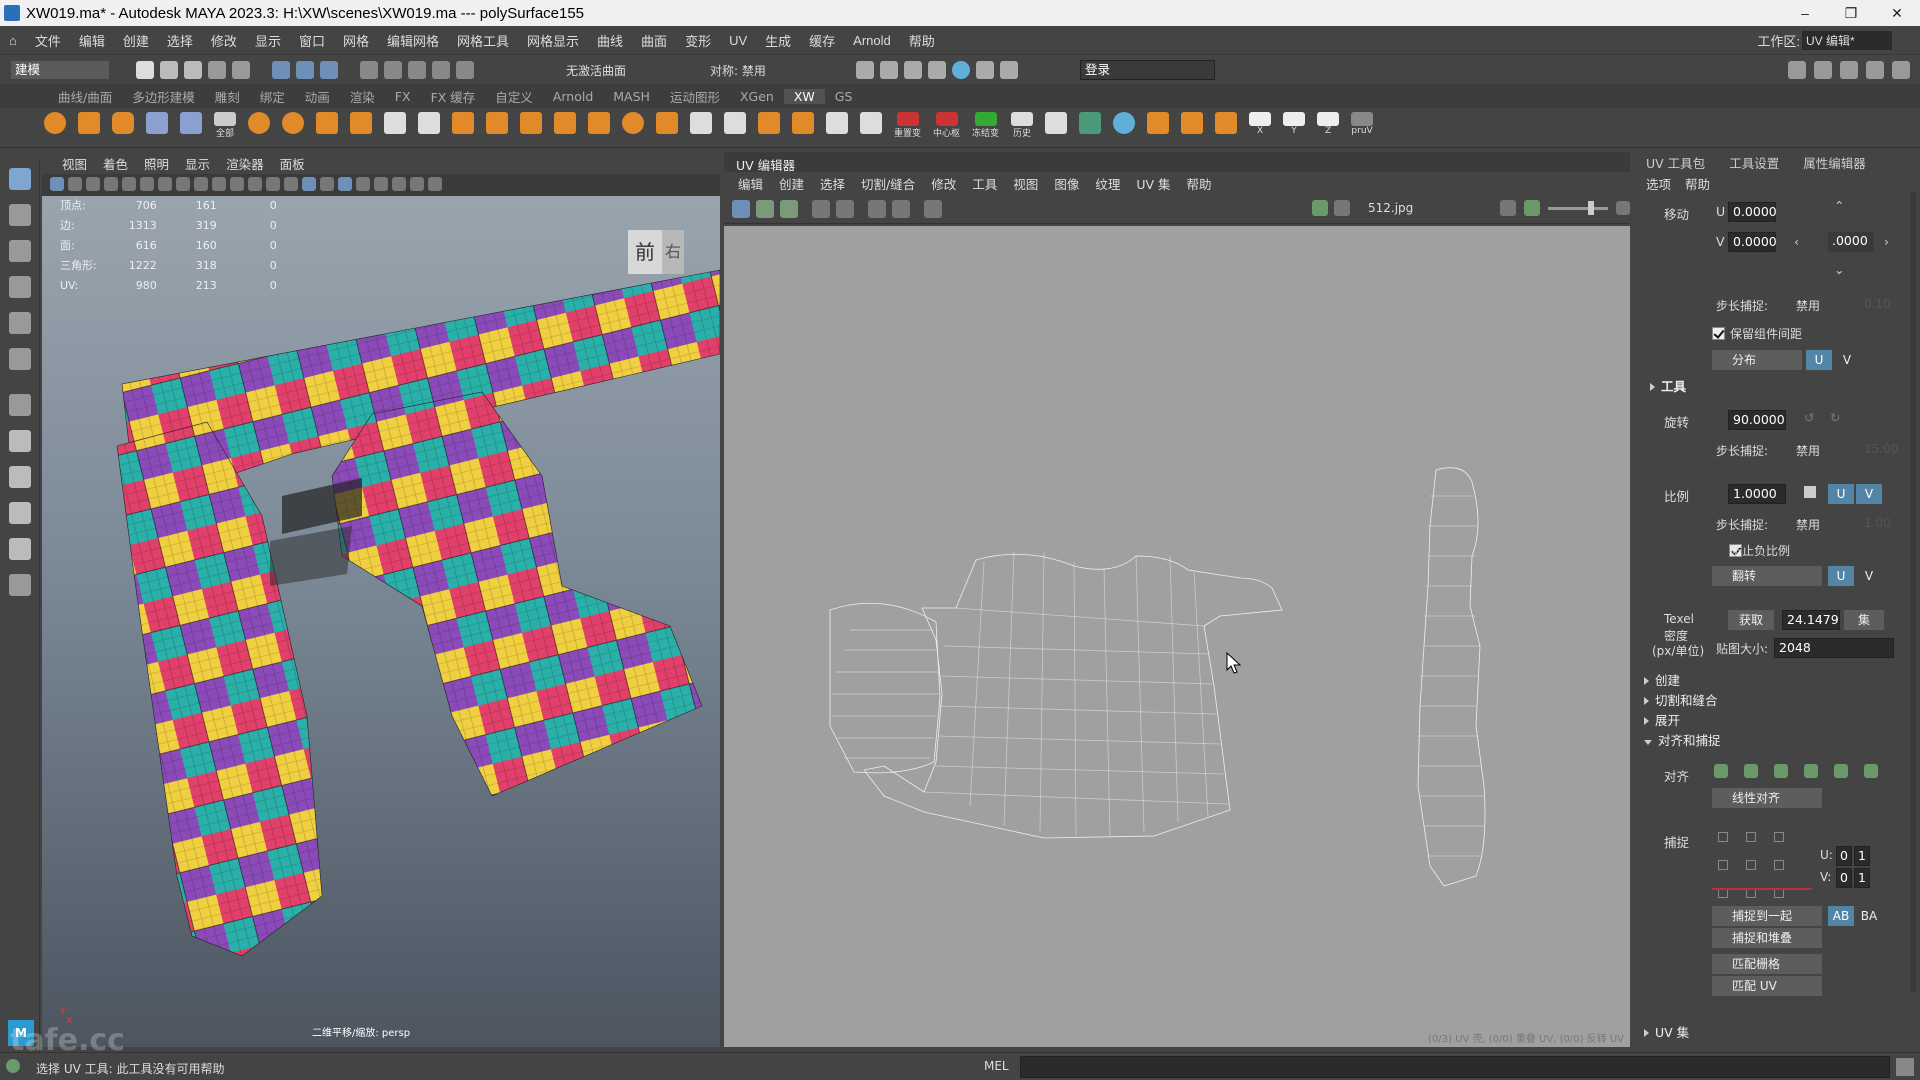 The height and width of the screenshot is (1080, 1920). What do you see at coordinates (197, 163) in the screenshot?
I see `vp-menu-show: 显示` at bounding box center [197, 163].